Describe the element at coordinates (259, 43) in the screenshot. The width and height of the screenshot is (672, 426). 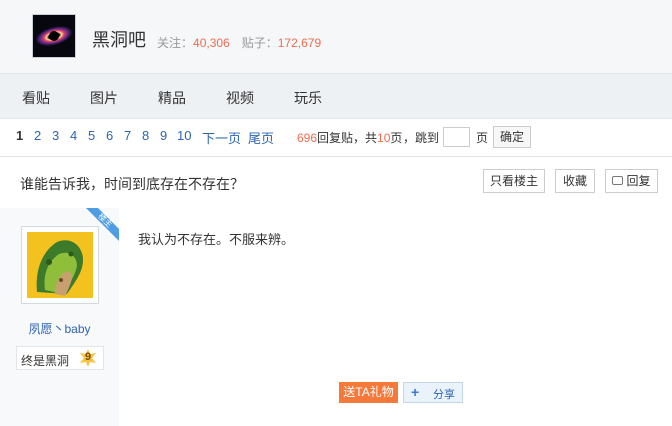
I see `posts-label: 贴子：` at that location.